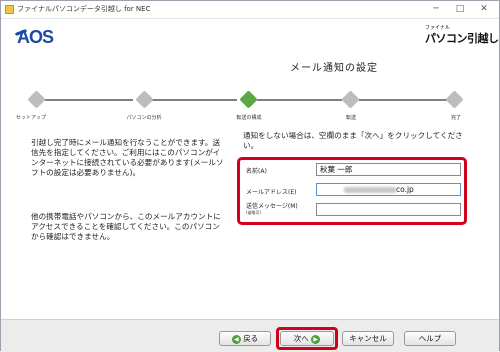 The width and height of the screenshot is (500, 352). Describe the element at coordinates (31, 118) in the screenshot. I see `step-setup-label: セットアップ` at that location.